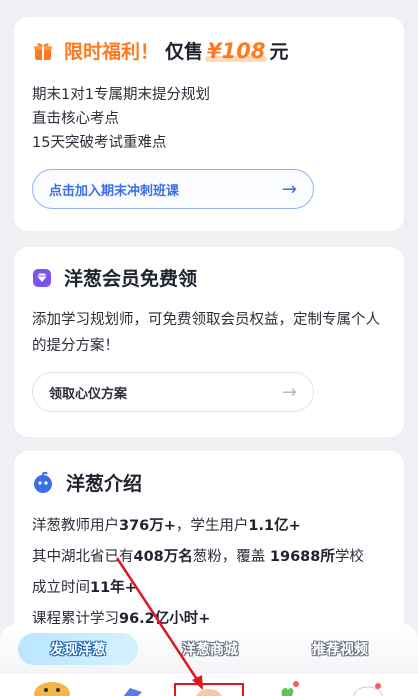  What do you see at coordinates (198, 588) in the screenshot?
I see `stat-line-founded: 成立时间11年+` at bounding box center [198, 588].